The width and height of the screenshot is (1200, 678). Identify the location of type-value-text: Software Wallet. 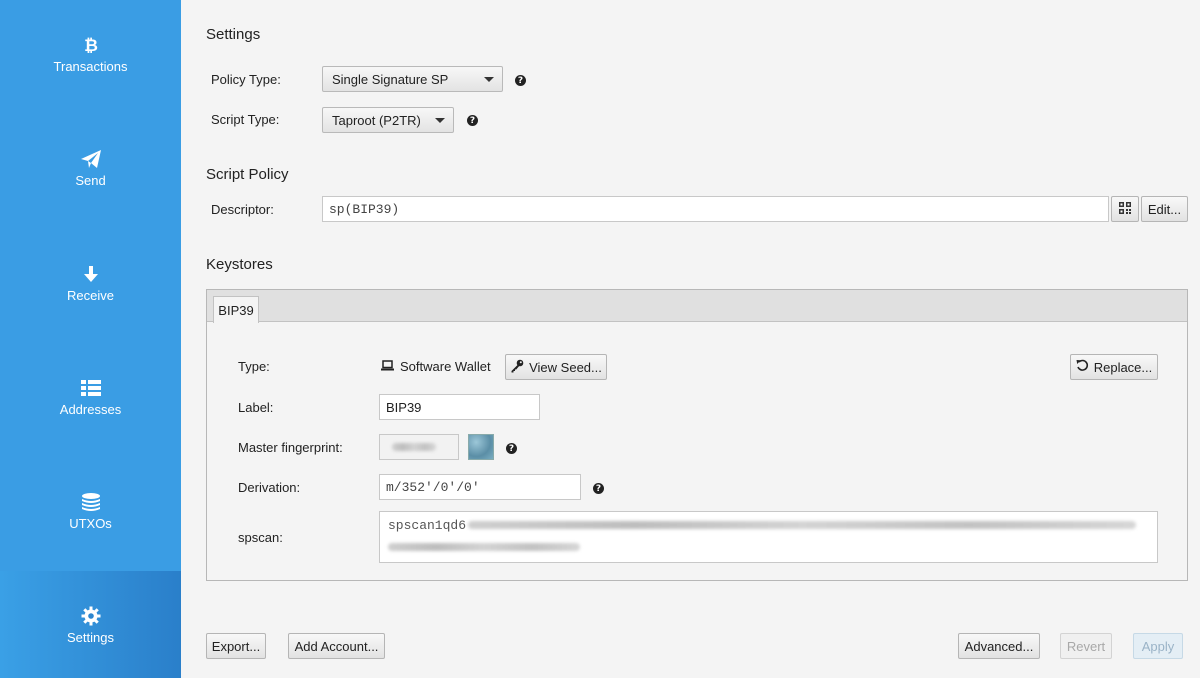
(445, 366).